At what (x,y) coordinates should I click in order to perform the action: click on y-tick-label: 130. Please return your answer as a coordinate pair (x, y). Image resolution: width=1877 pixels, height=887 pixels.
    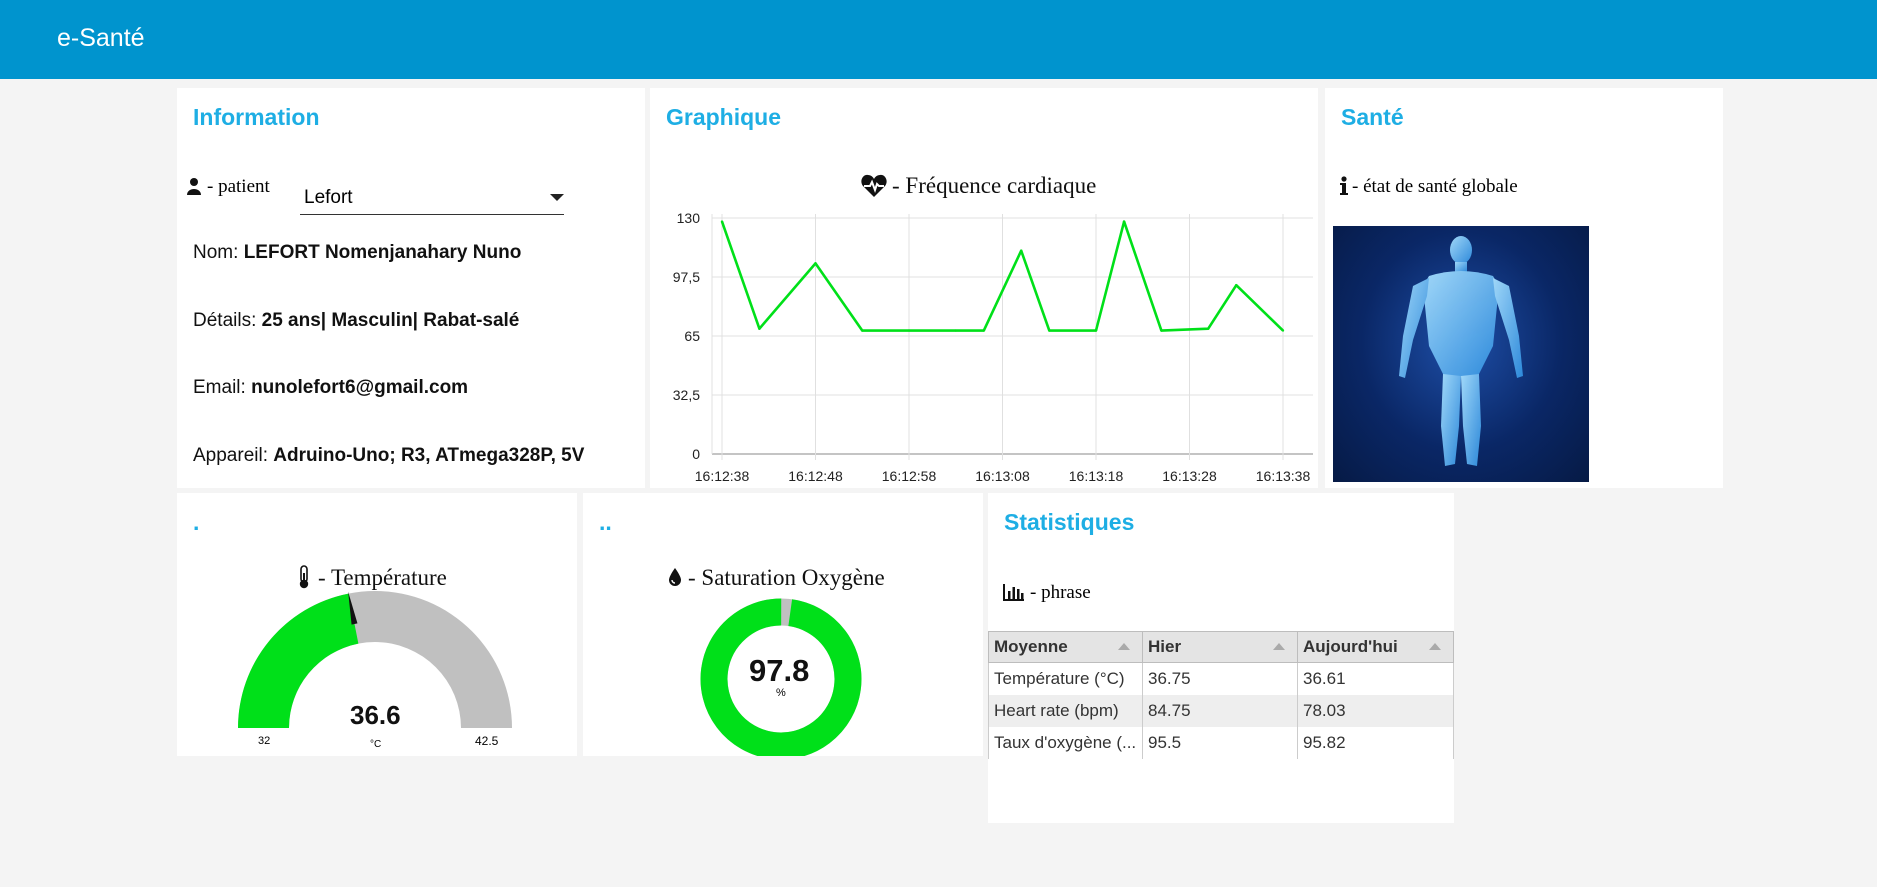
    Looking at the image, I should click on (689, 218).